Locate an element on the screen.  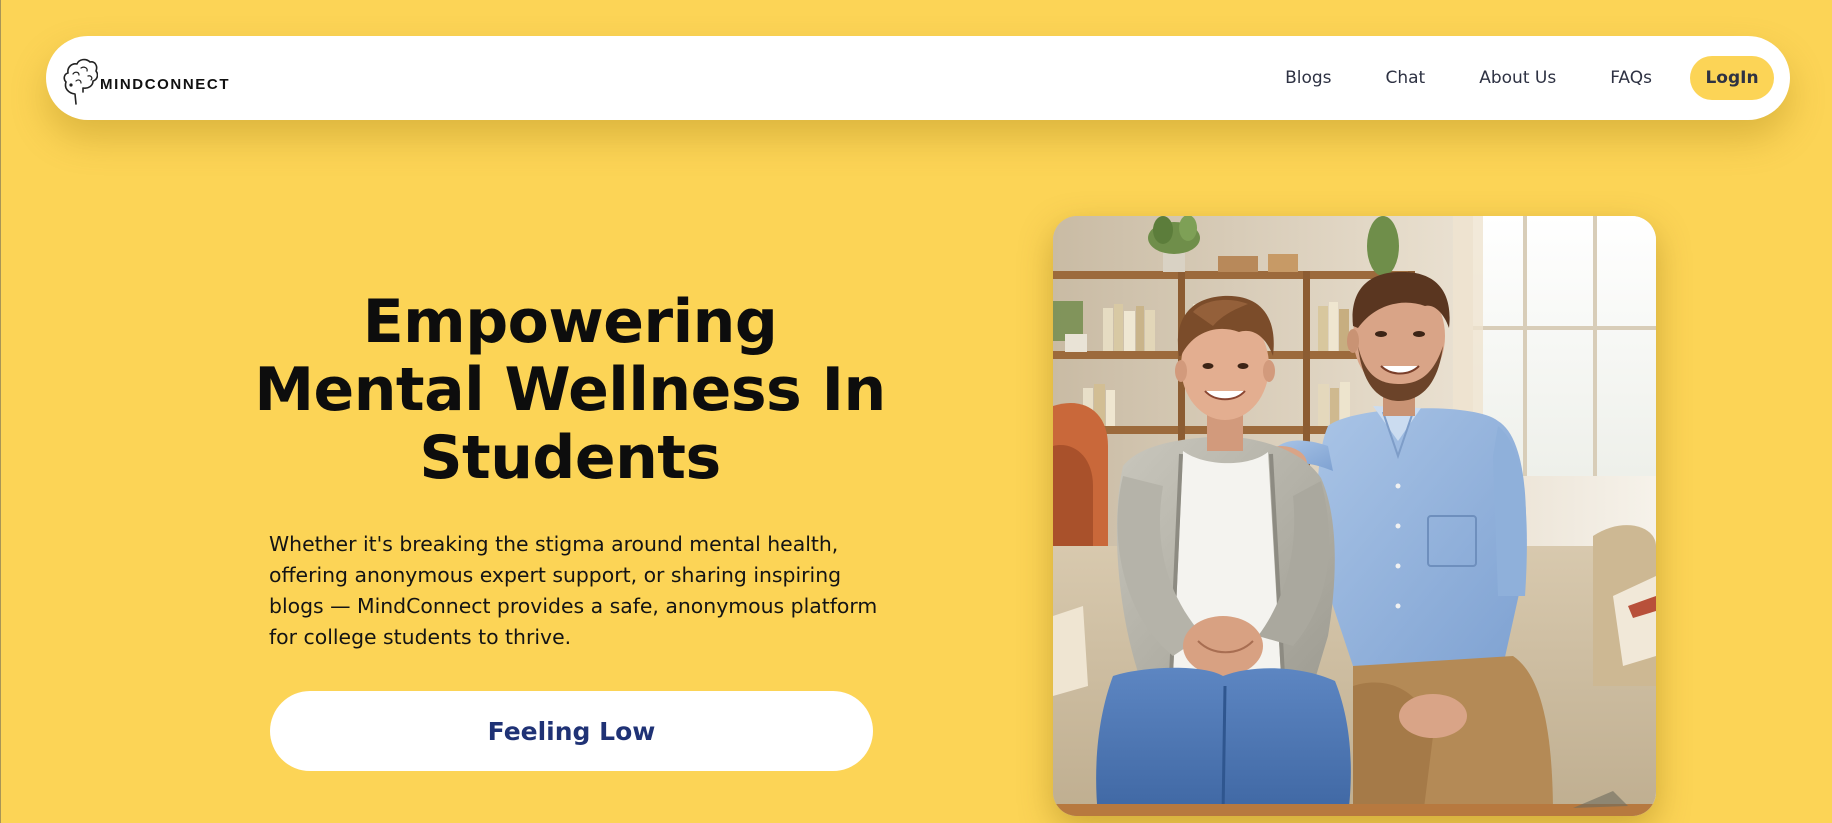
page-left-border is located at coordinates (0, 411).